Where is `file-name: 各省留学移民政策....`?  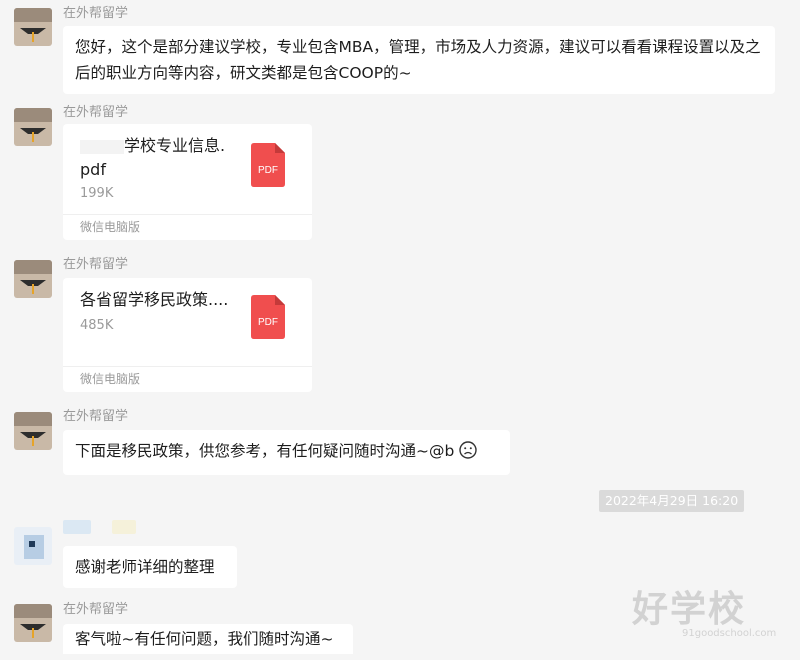
file-name: 各省留学移民政策.... is located at coordinates (154, 299).